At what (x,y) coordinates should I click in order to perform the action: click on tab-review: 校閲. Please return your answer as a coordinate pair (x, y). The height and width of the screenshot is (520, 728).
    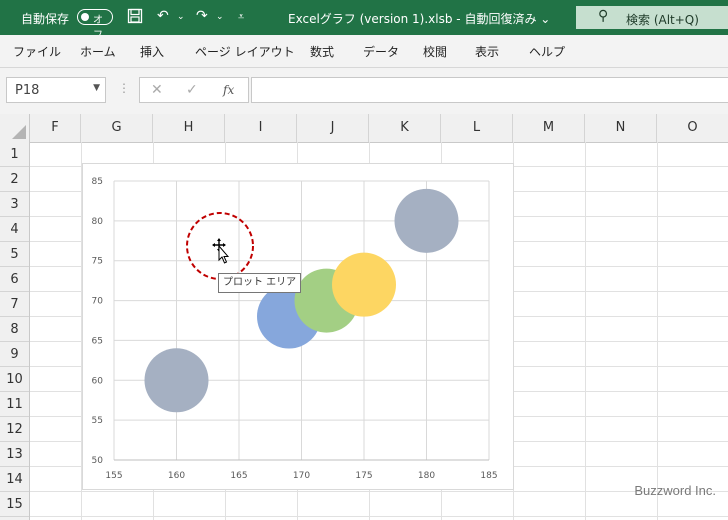
    Looking at the image, I should click on (435, 51).